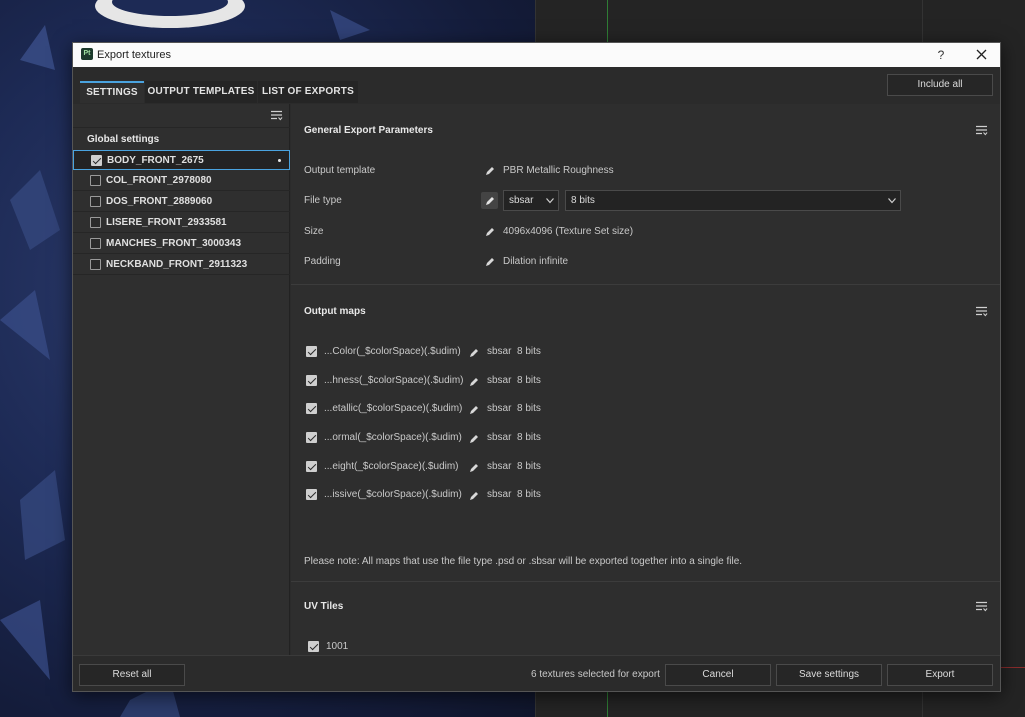 The height and width of the screenshot is (717, 1025). I want to click on padding-value: Dilation infinite, so click(535, 261).